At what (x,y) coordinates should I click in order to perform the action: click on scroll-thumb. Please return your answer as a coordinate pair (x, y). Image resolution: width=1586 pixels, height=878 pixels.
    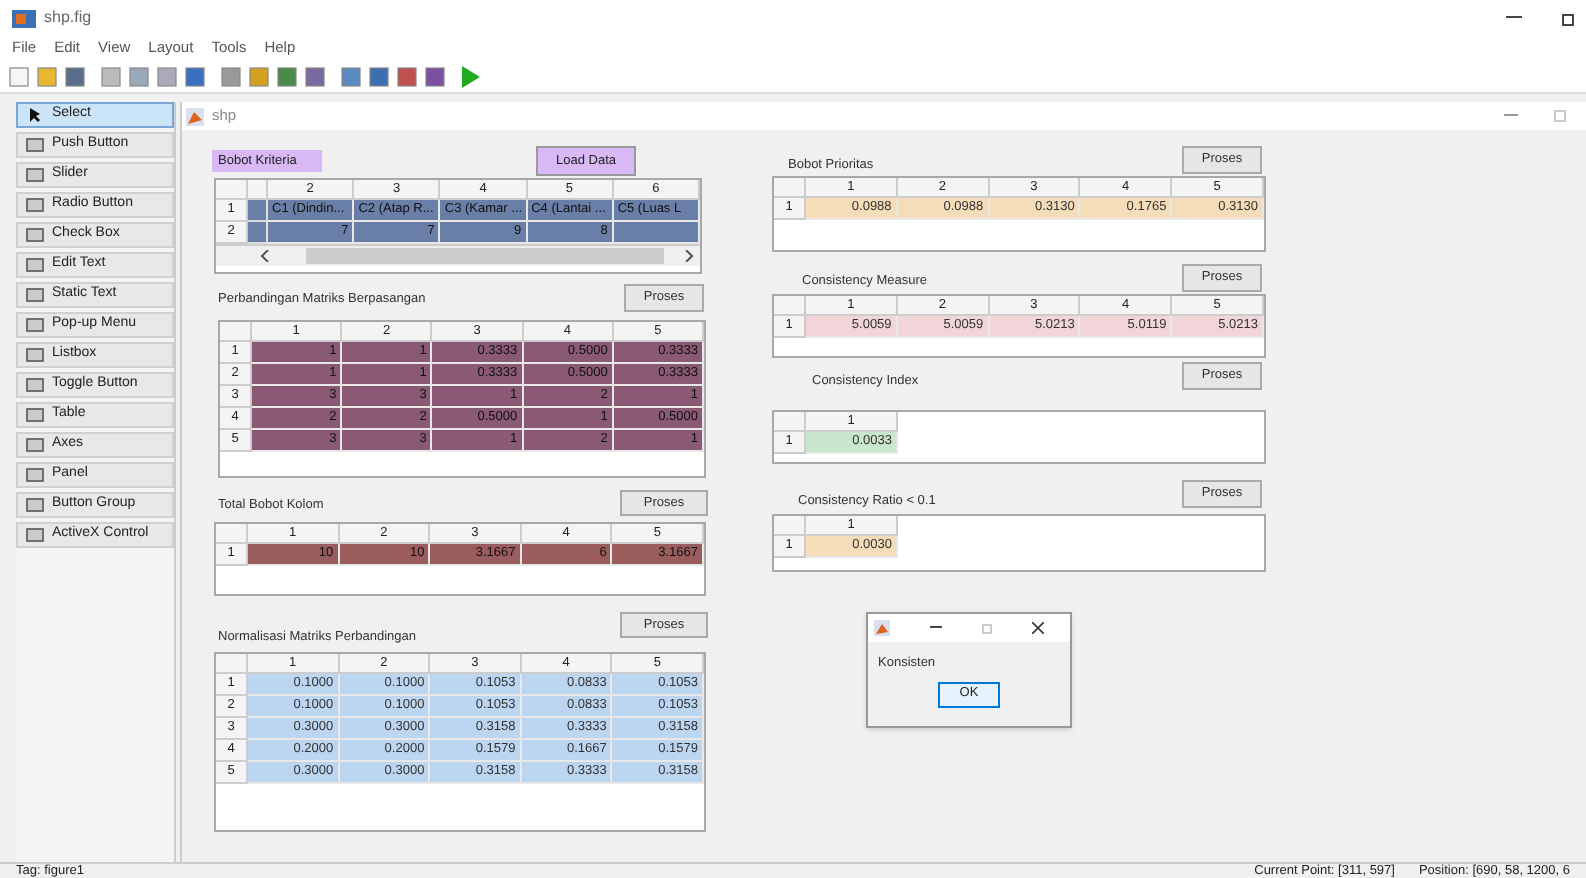
    Looking at the image, I should click on (485, 256).